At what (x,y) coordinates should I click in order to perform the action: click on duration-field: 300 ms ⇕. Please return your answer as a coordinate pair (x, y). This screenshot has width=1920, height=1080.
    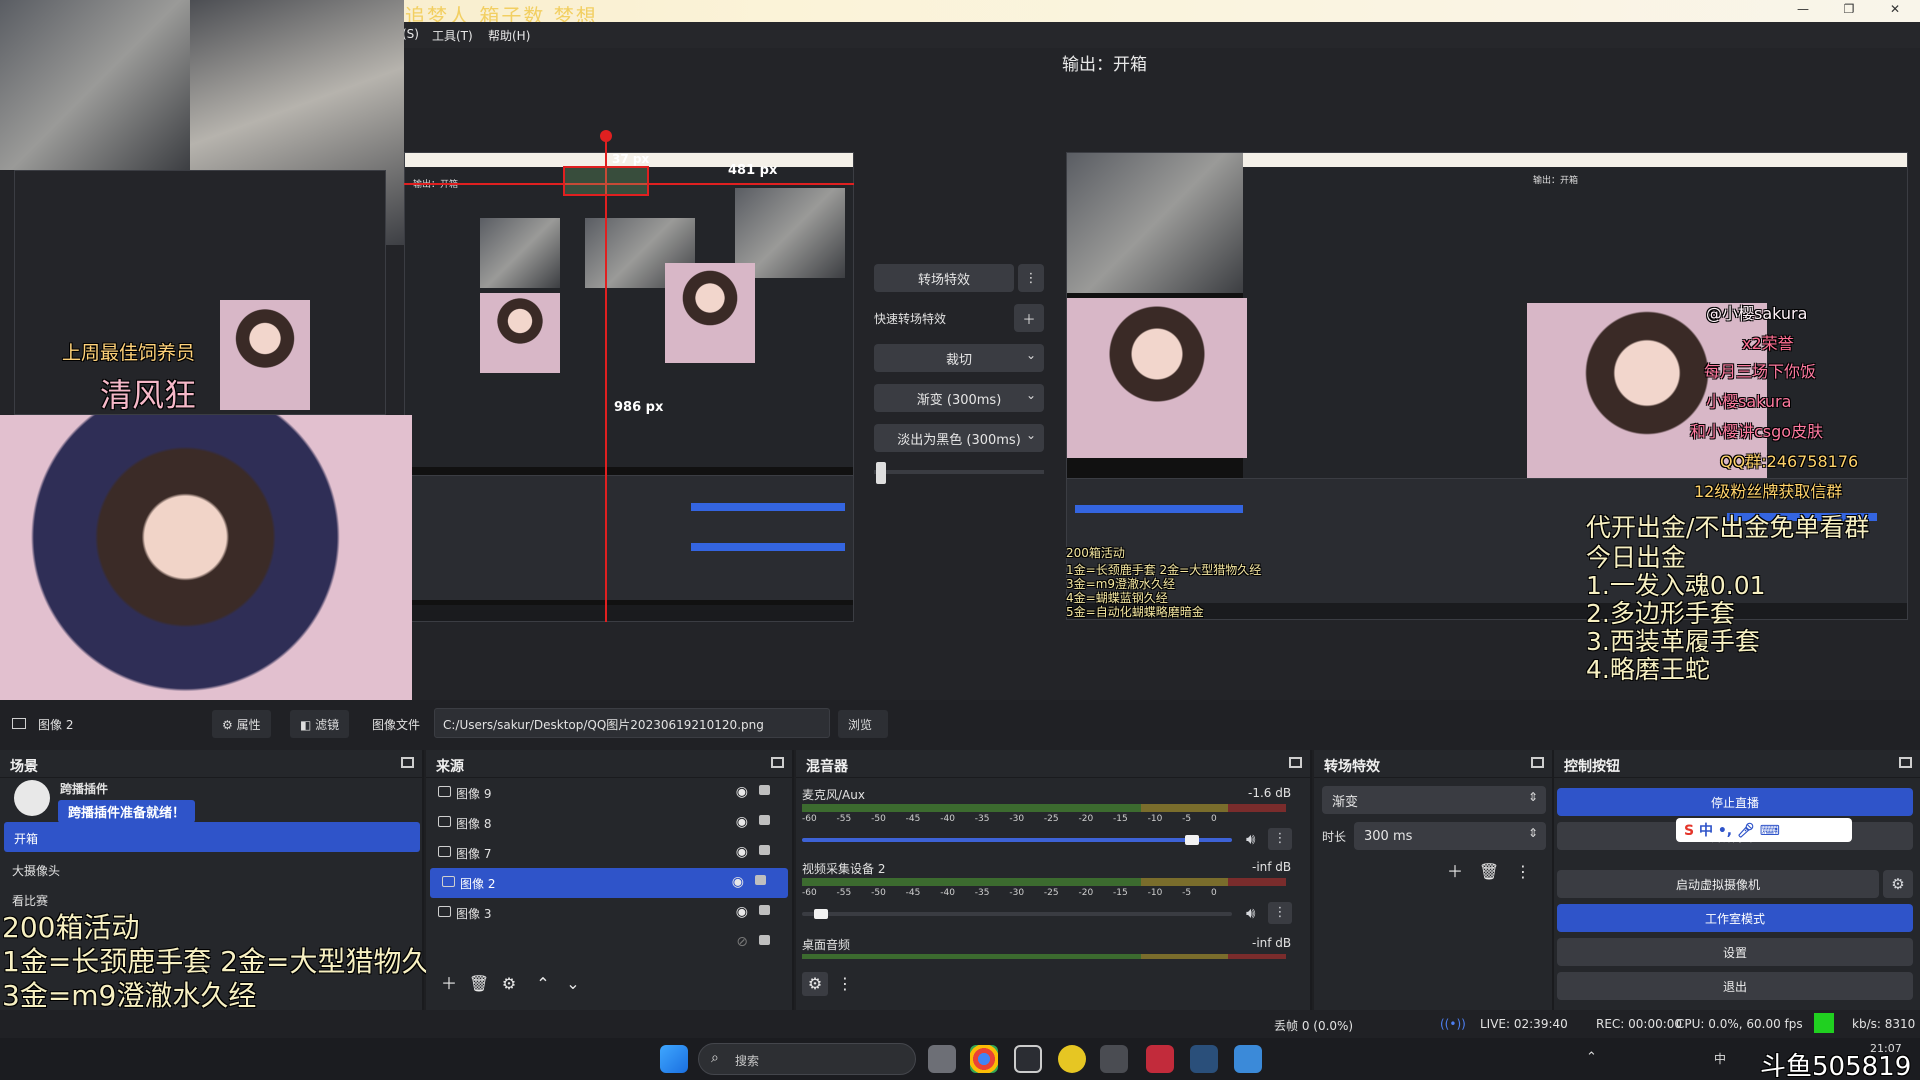
    Looking at the image, I should click on (1450, 836).